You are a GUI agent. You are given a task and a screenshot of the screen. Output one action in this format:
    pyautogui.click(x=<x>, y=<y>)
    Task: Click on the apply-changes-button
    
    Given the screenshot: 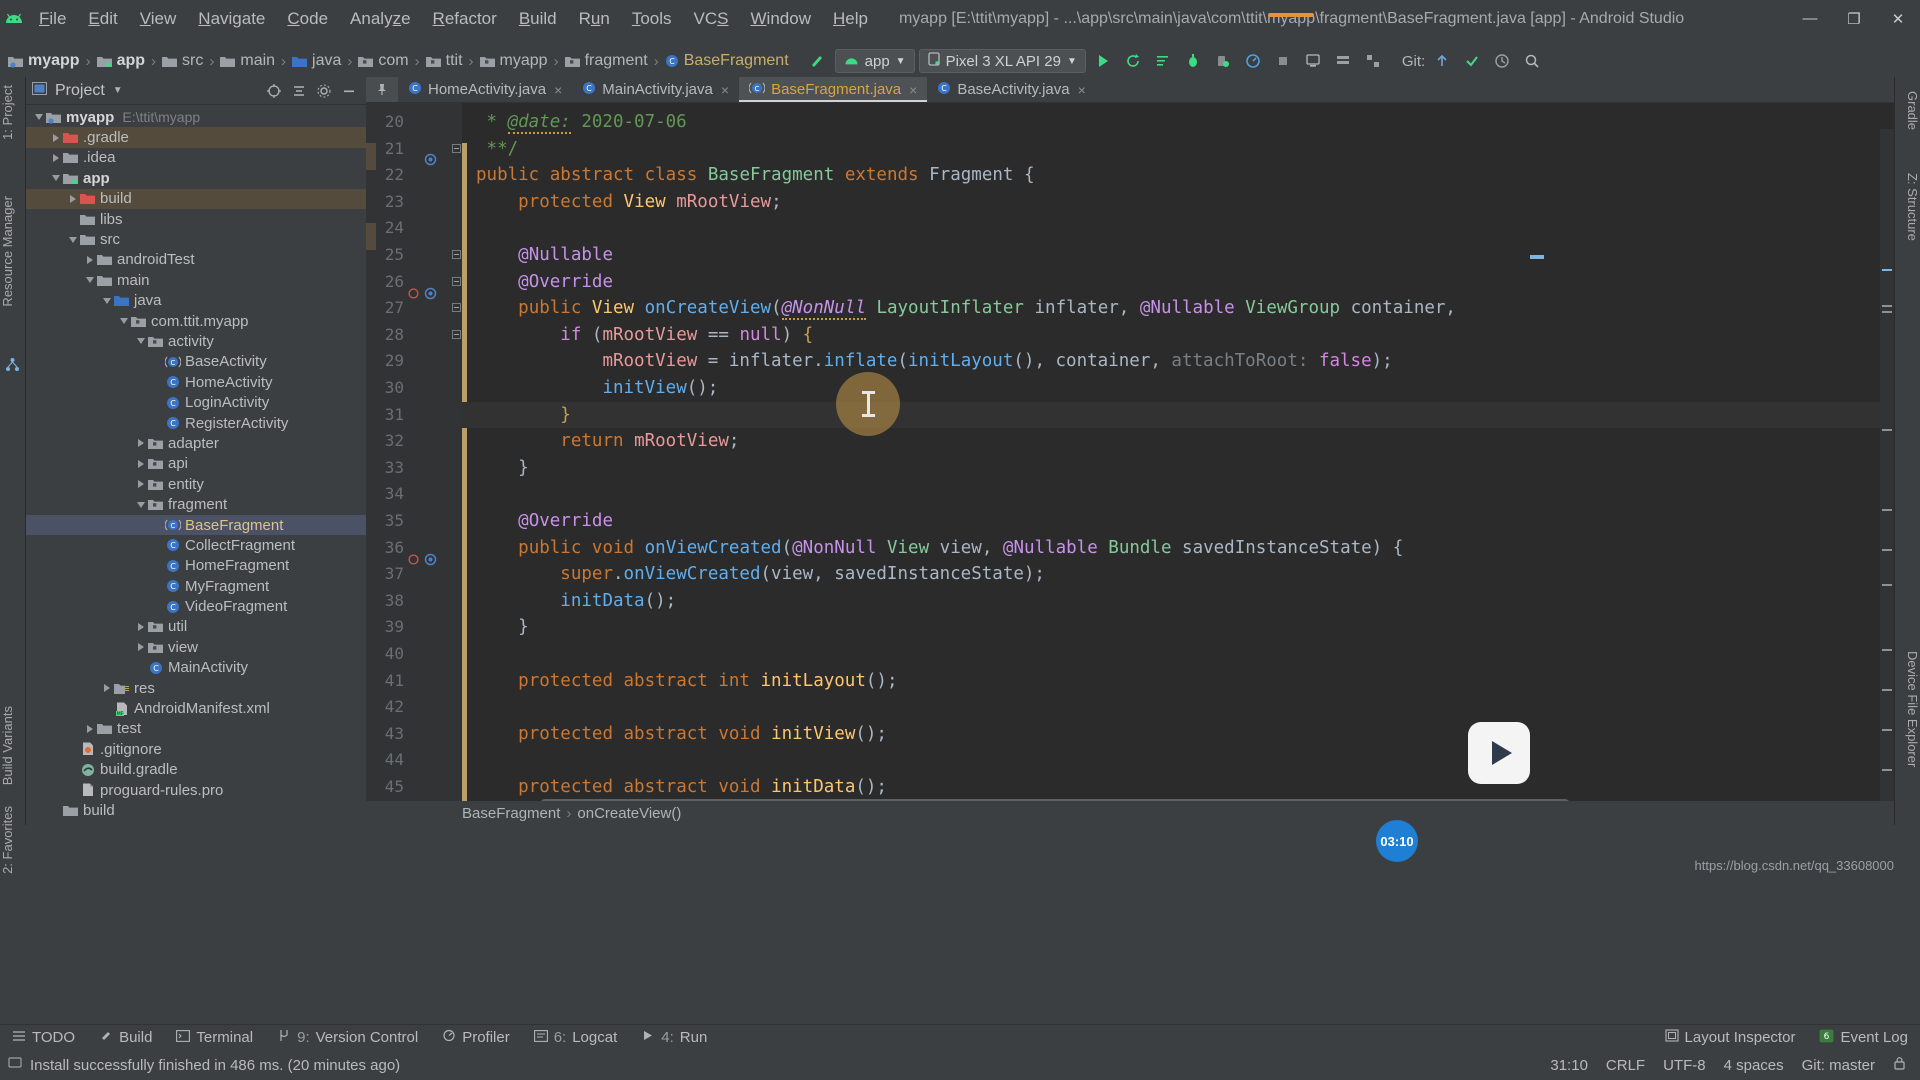 What is the action you would take?
    pyautogui.click(x=1133, y=61)
    